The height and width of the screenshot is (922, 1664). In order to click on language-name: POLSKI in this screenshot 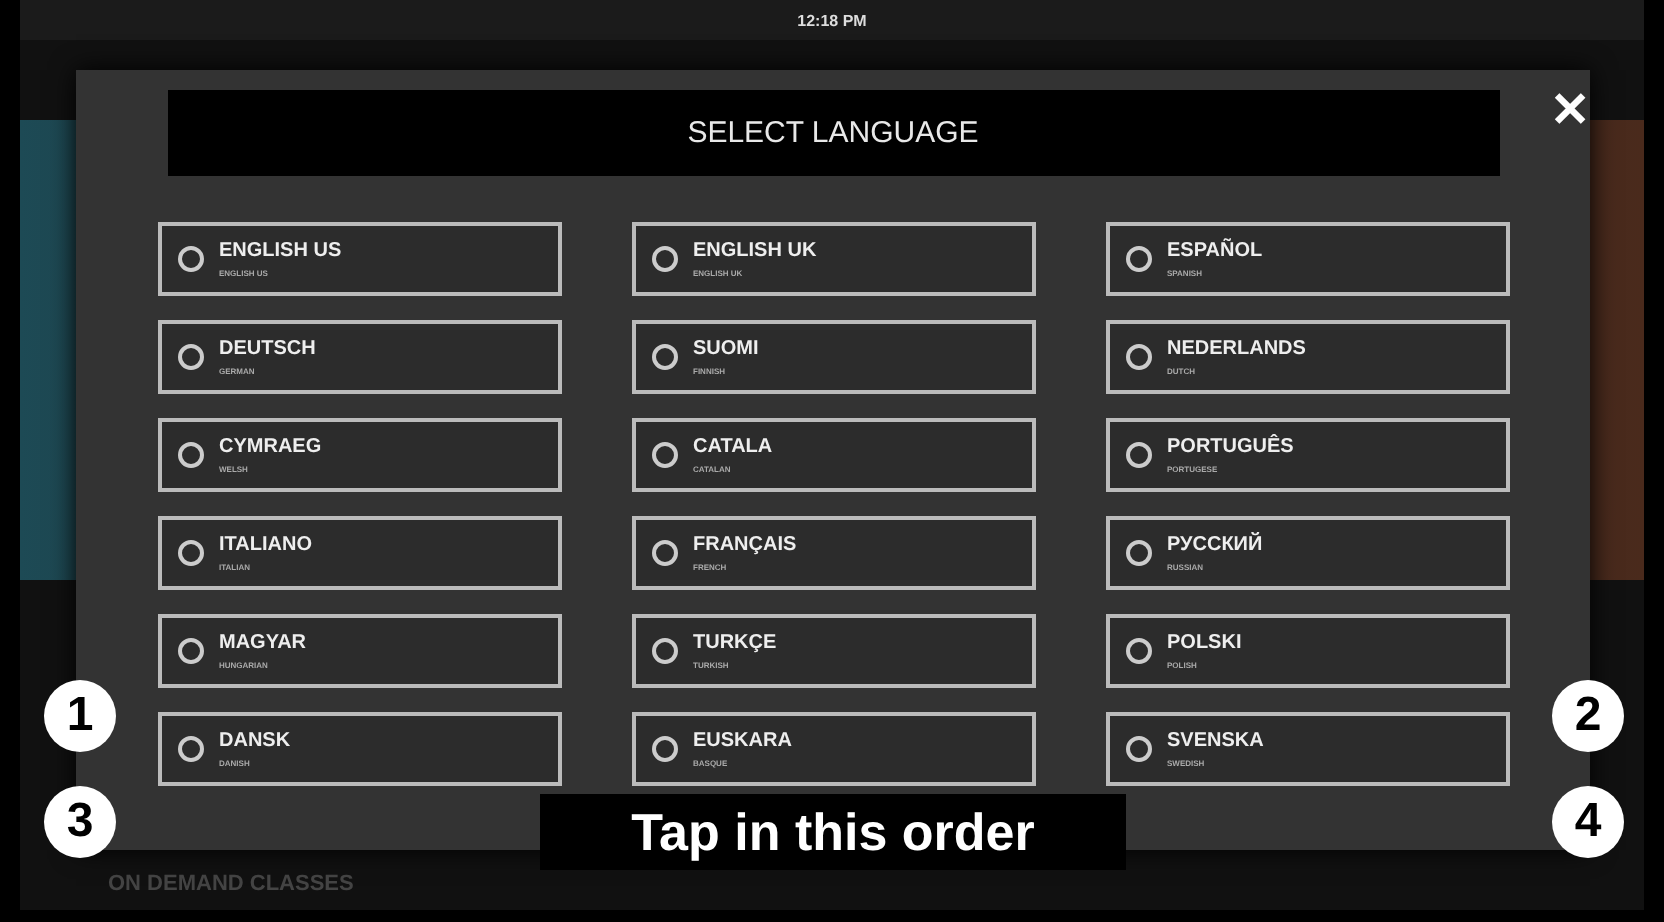, I will do `click(1204, 643)`.